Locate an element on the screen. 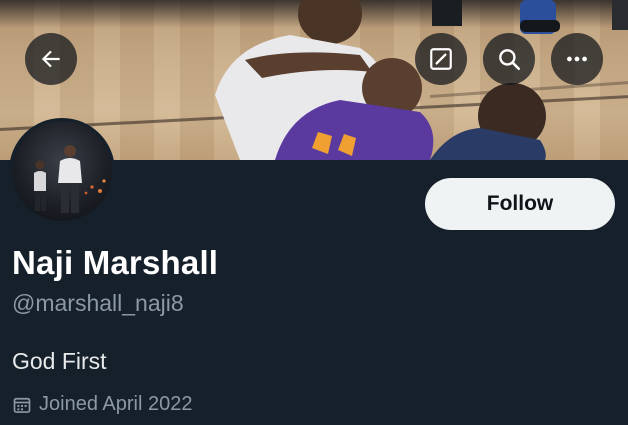 The width and height of the screenshot is (628, 425). joined-text: Joined April 2022 is located at coordinates (116, 404).